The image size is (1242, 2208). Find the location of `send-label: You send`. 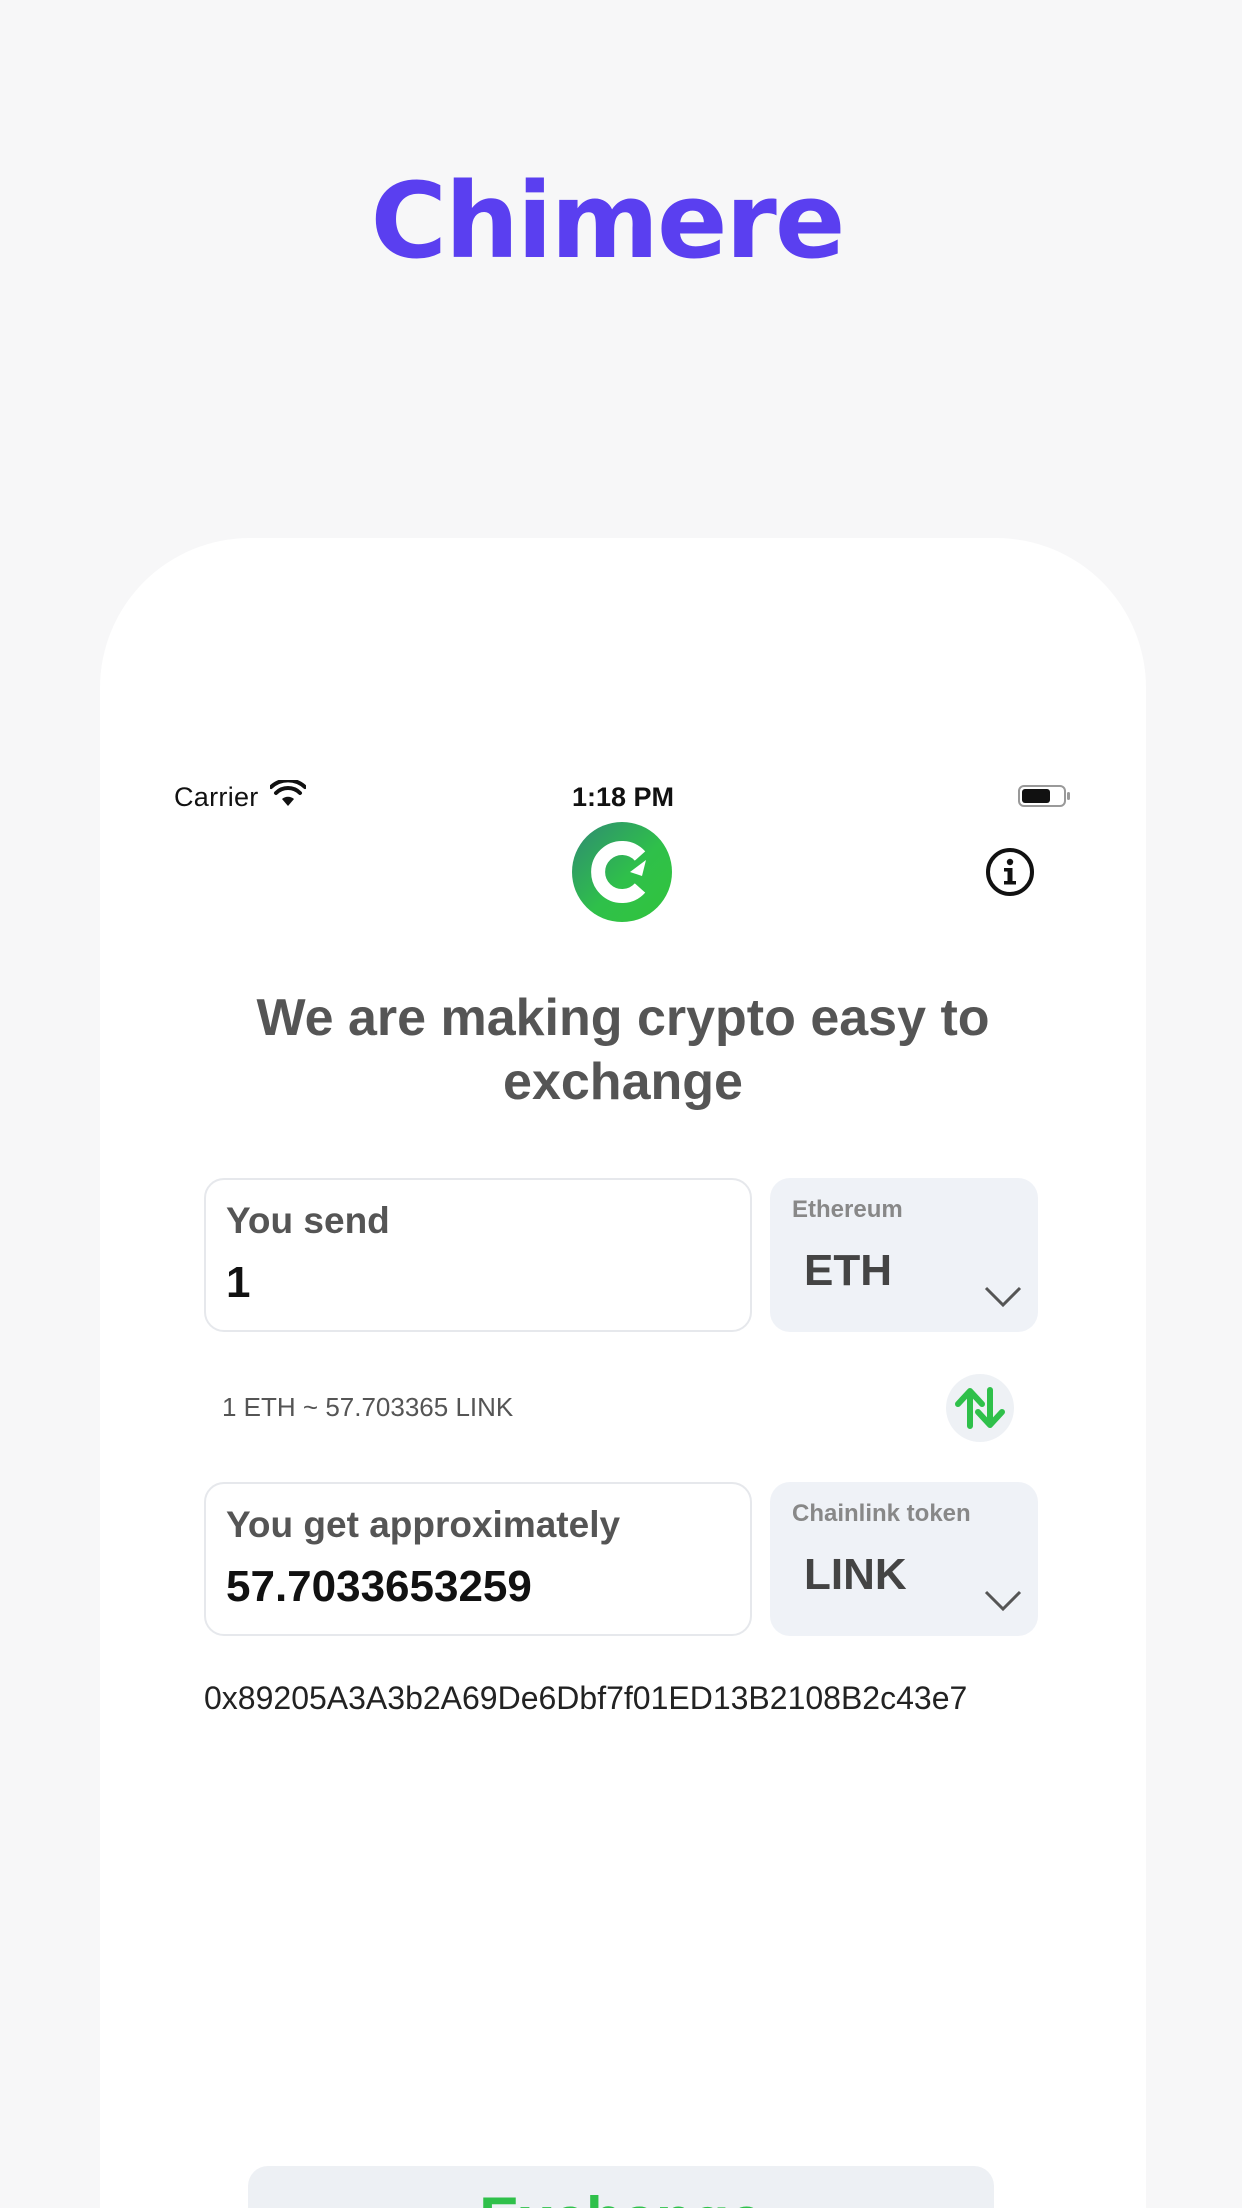

send-label: You send is located at coordinates (308, 1220).